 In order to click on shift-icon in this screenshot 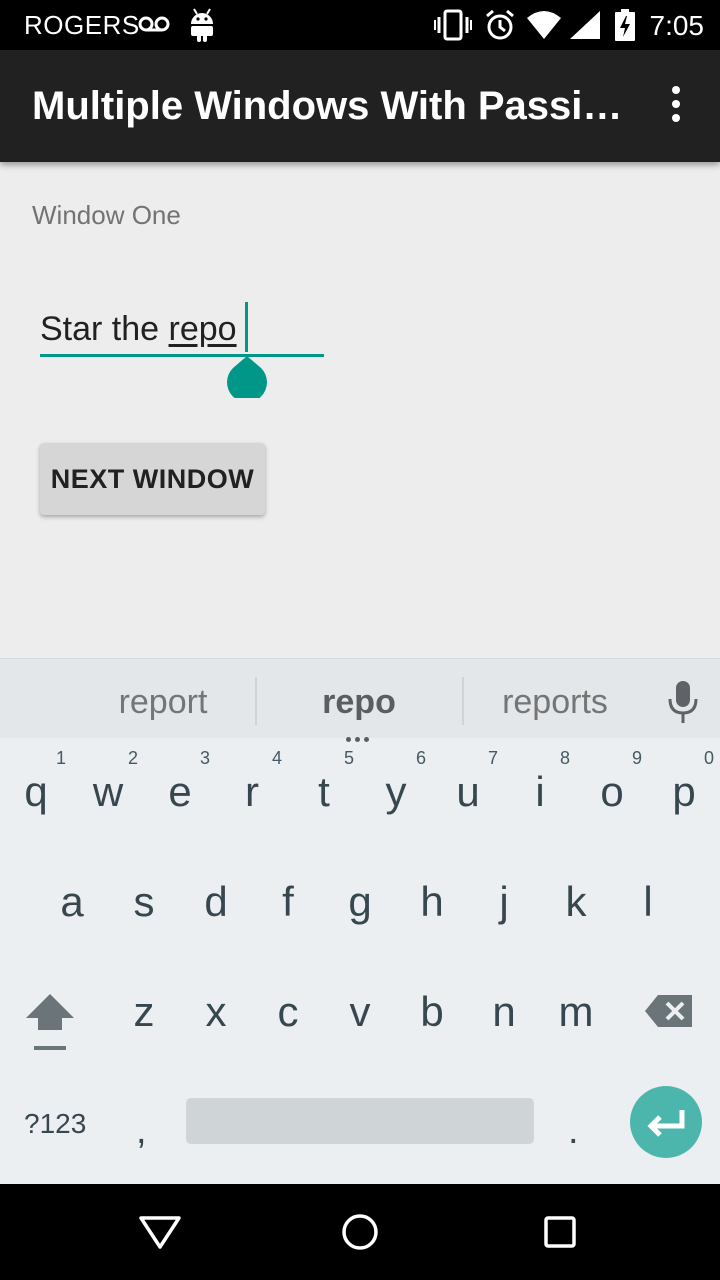, I will do `click(50, 1023)`.